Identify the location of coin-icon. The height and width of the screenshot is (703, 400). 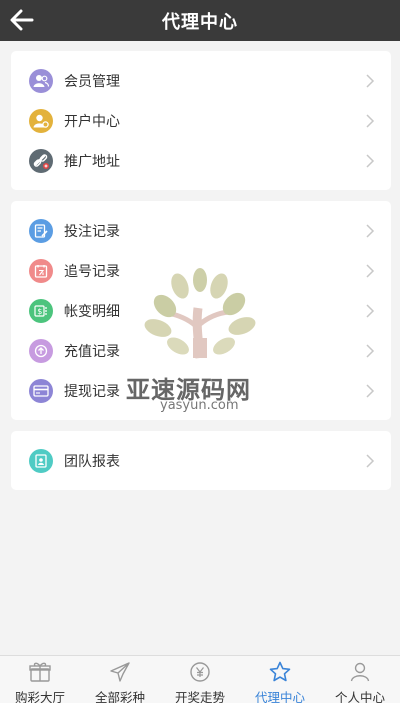
(200, 672).